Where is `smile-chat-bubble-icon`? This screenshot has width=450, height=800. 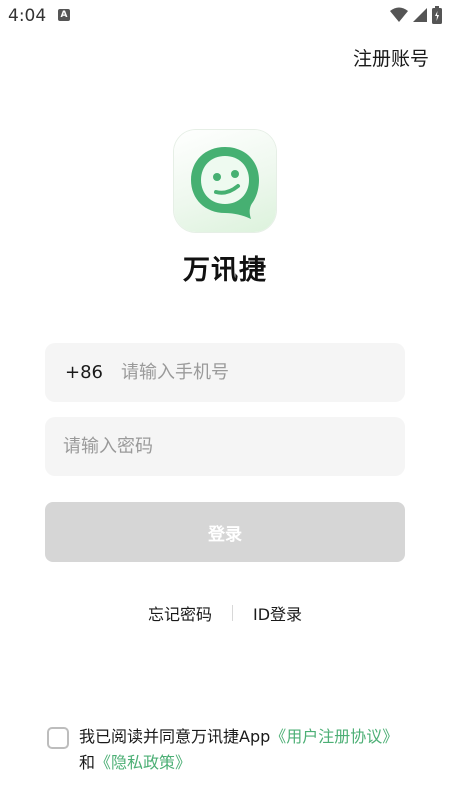 smile-chat-bubble-icon is located at coordinates (225, 183).